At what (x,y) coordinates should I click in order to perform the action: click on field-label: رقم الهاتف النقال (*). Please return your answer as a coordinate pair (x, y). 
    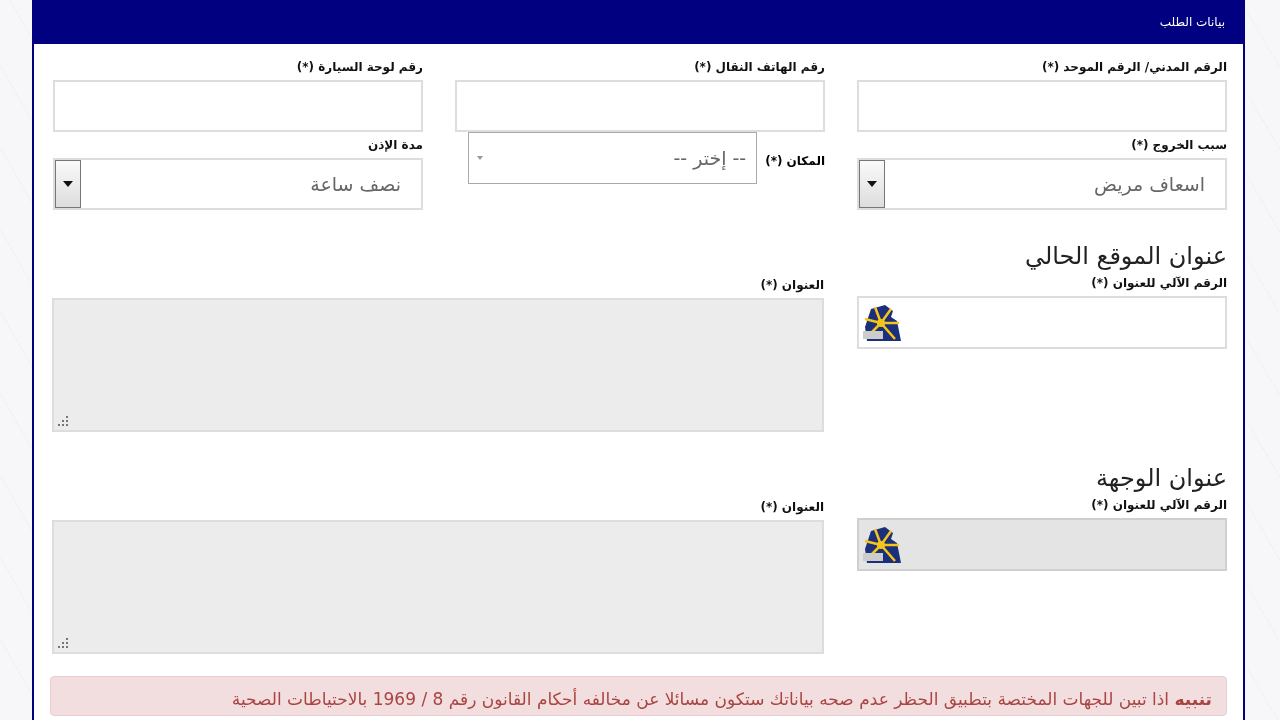
    Looking at the image, I should click on (759, 67).